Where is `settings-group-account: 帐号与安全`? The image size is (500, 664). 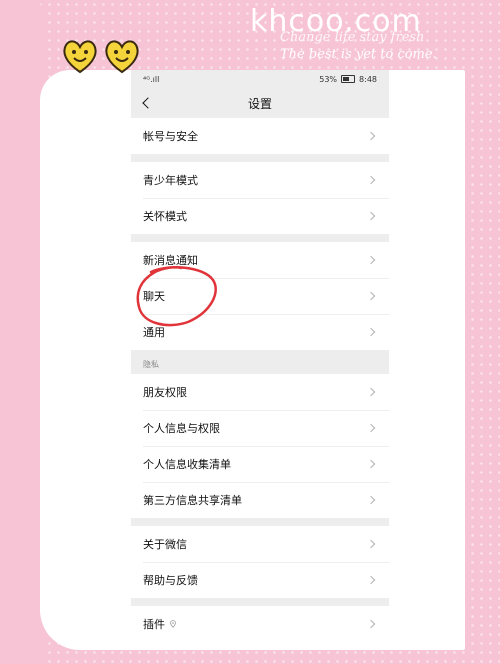
settings-group-account: 帐号与安全 is located at coordinates (260, 136).